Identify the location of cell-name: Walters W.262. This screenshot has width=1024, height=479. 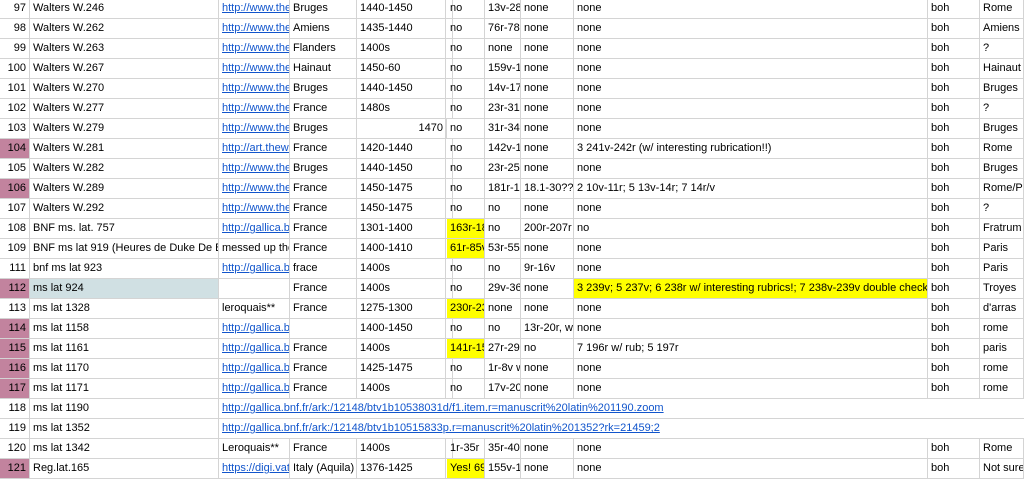
(124, 29).